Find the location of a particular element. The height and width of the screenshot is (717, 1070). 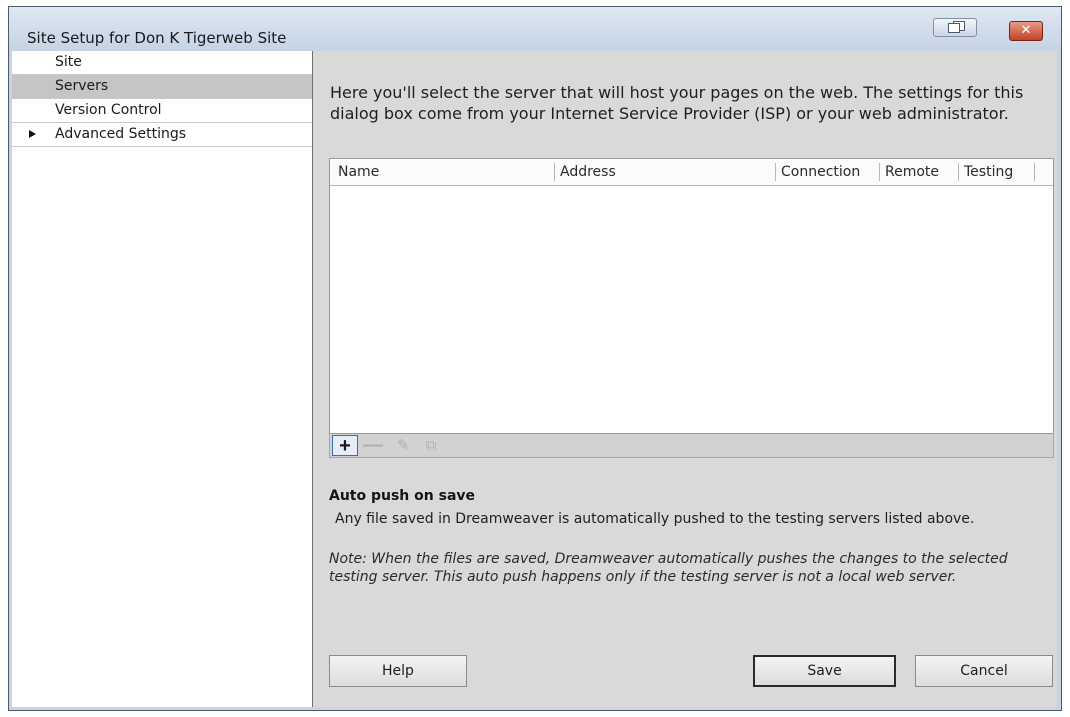

expand-arrow-icon is located at coordinates (32, 134).